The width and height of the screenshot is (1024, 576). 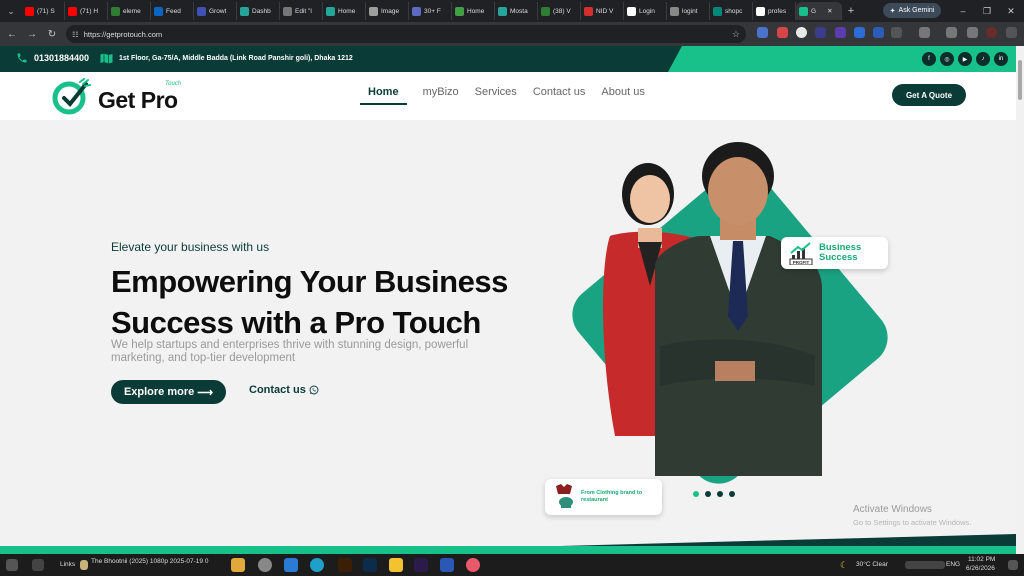 What do you see at coordinates (929, 59) in the screenshot?
I see `facebook-icon: f` at bounding box center [929, 59].